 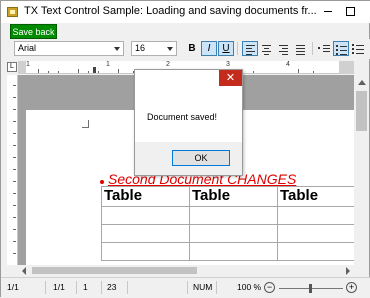 I want to click on maximize-icon, so click(x=350, y=11).